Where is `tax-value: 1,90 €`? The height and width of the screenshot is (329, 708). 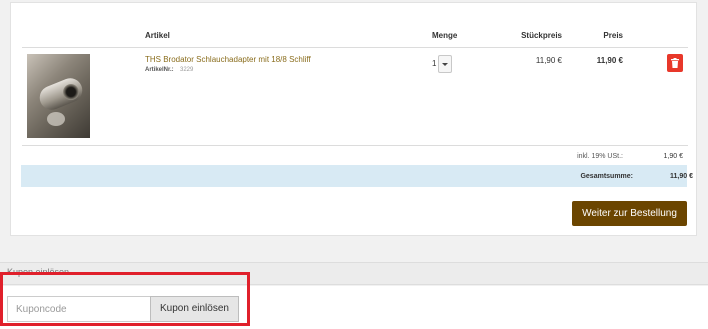 tax-value: 1,90 € is located at coordinates (673, 156).